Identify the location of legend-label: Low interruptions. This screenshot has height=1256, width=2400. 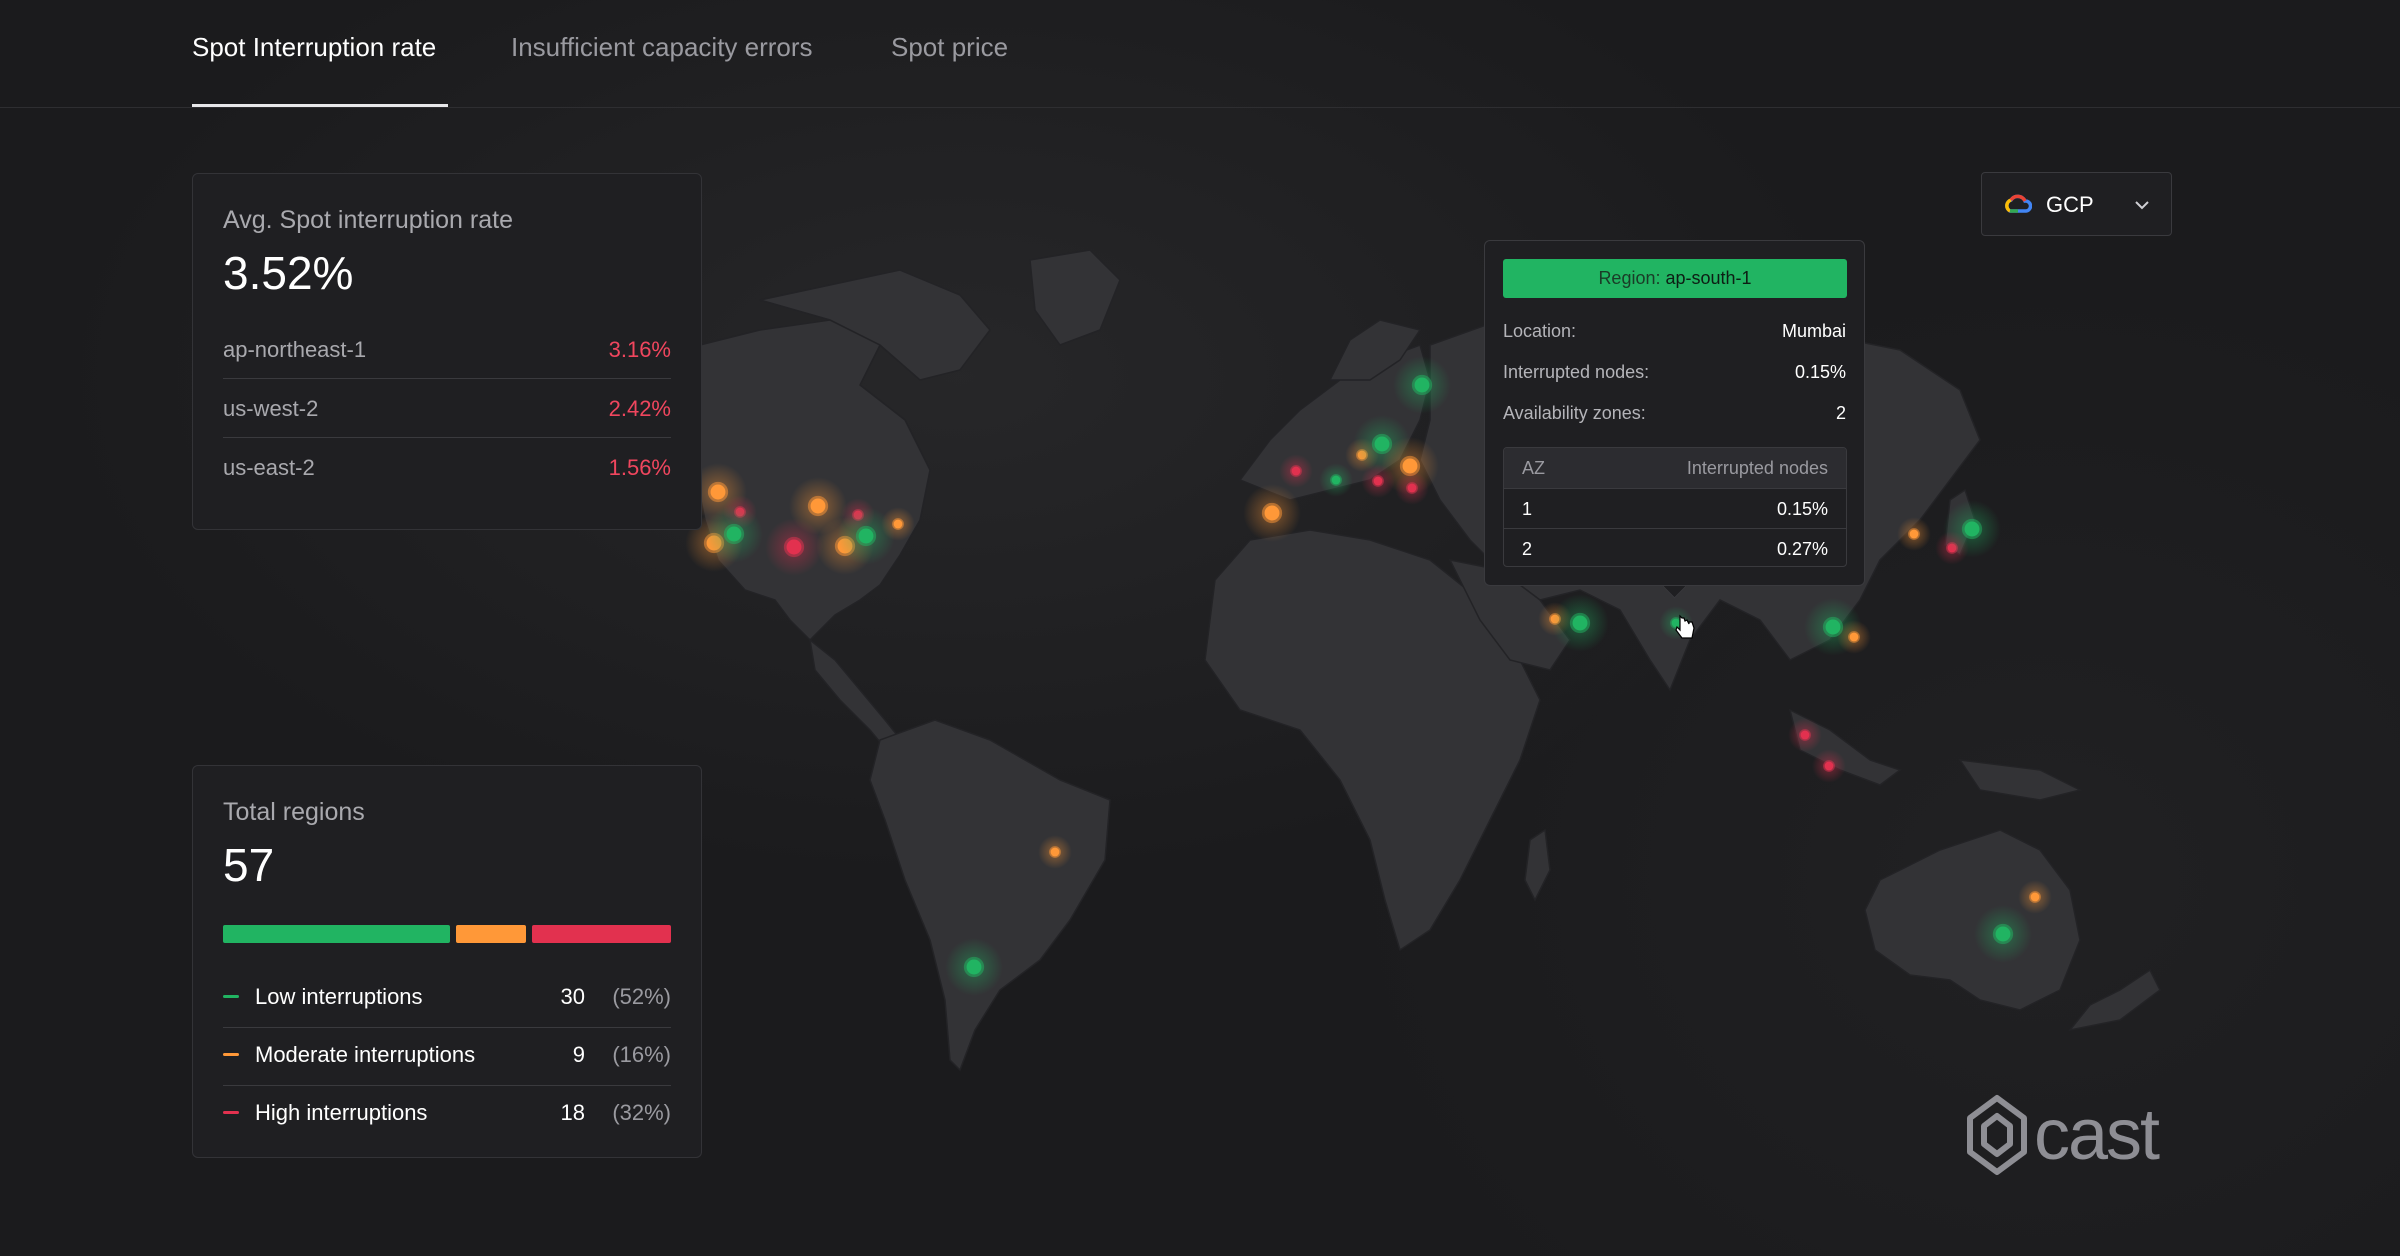
(339, 996).